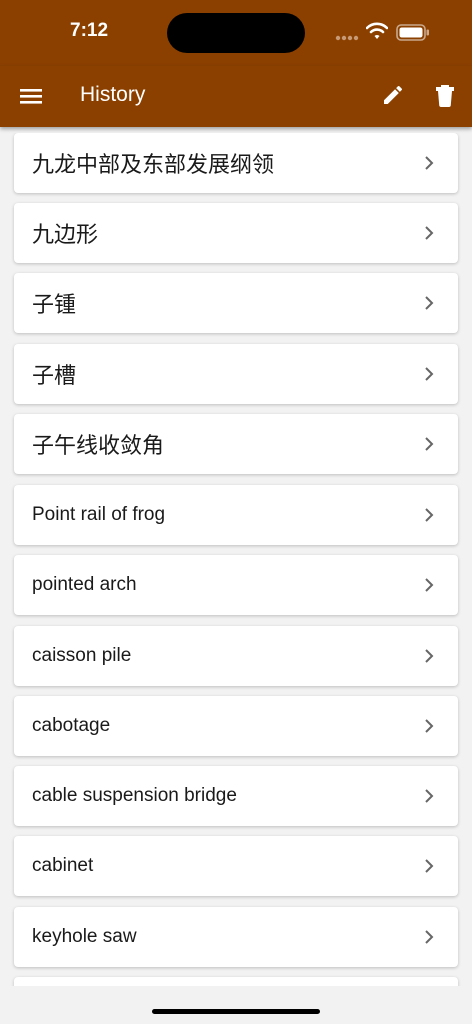  What do you see at coordinates (347, 38) in the screenshot?
I see `cellular-signal-icon` at bounding box center [347, 38].